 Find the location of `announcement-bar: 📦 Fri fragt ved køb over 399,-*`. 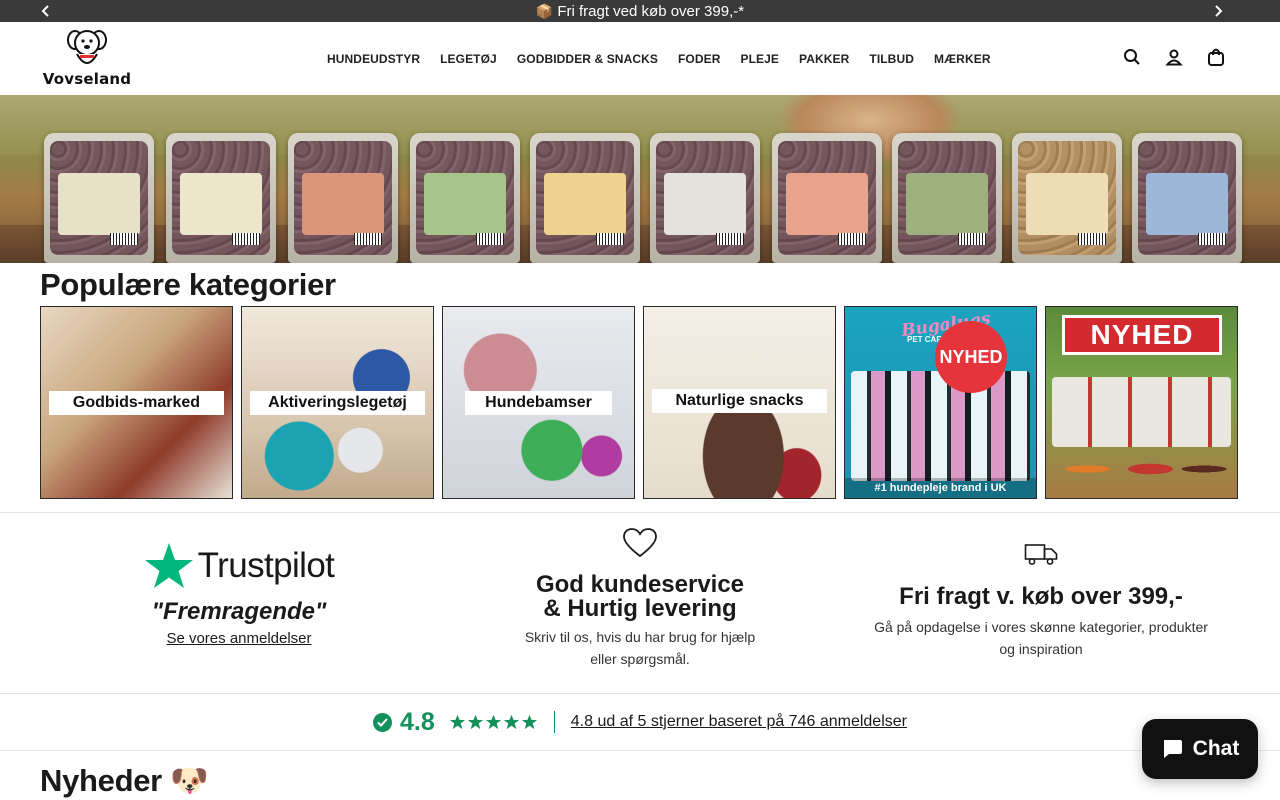

announcement-bar: 📦 Fri fragt ved køb over 399,-* is located at coordinates (640, 11).